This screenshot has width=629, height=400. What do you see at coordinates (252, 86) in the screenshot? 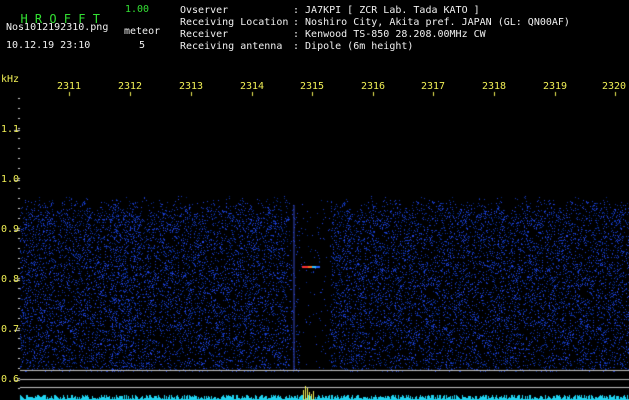
I see `time-tick-2314: 2314` at bounding box center [252, 86].